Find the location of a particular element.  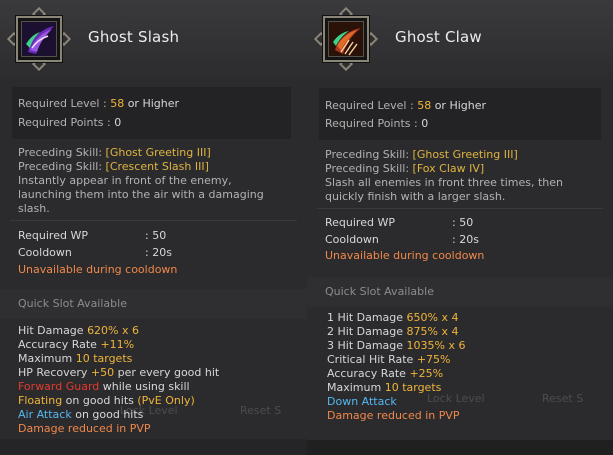

preceding-skill-link: [Crescent Slash III] is located at coordinates (157, 166).